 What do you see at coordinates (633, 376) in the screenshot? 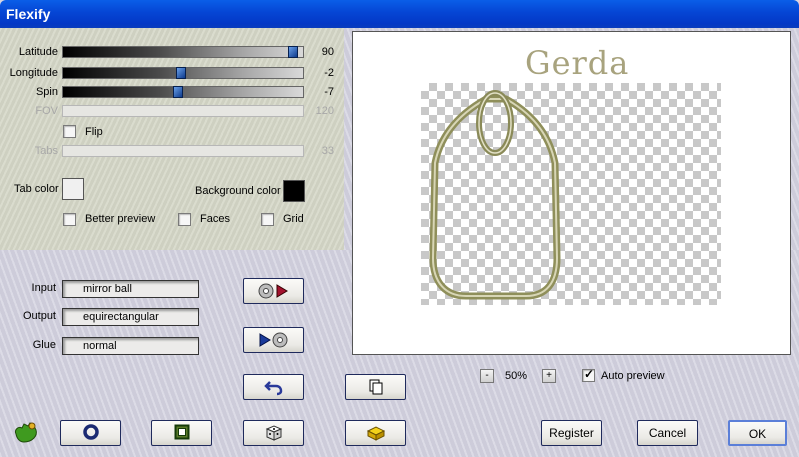
I see `auto-preview-label: Auto preview` at bounding box center [633, 376].